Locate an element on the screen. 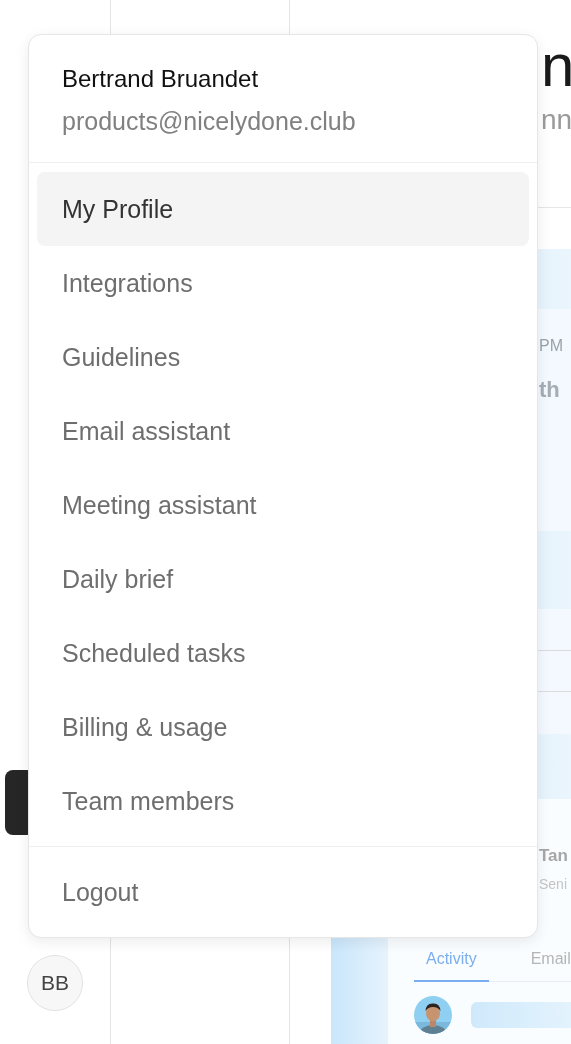  menu-item: Team members is located at coordinates (283, 801).